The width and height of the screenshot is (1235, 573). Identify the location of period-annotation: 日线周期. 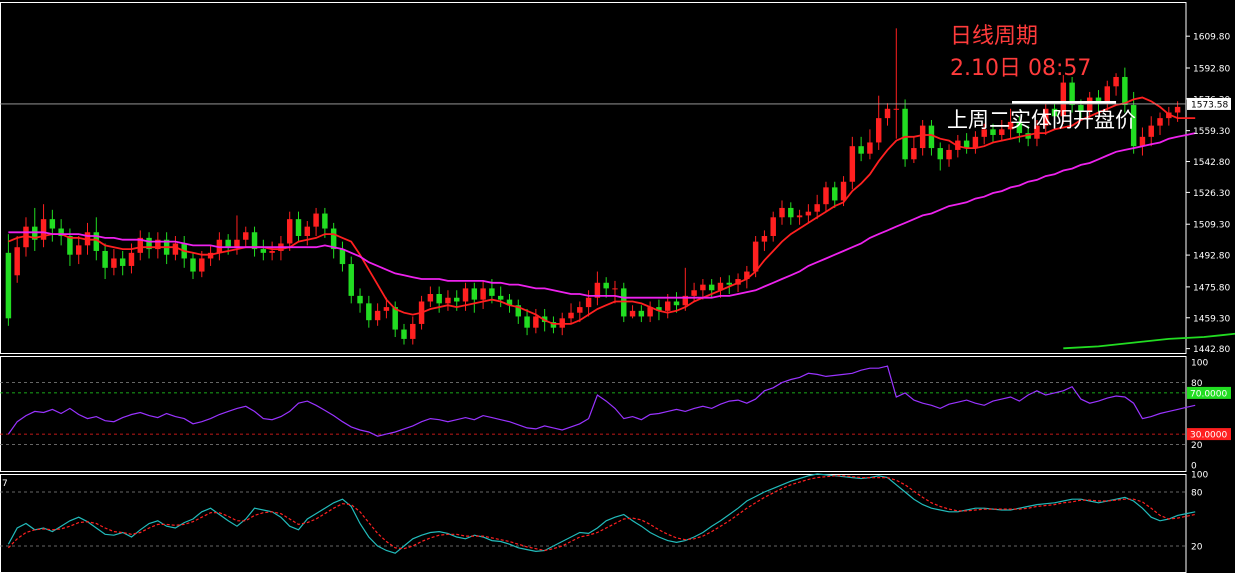
(994, 36).